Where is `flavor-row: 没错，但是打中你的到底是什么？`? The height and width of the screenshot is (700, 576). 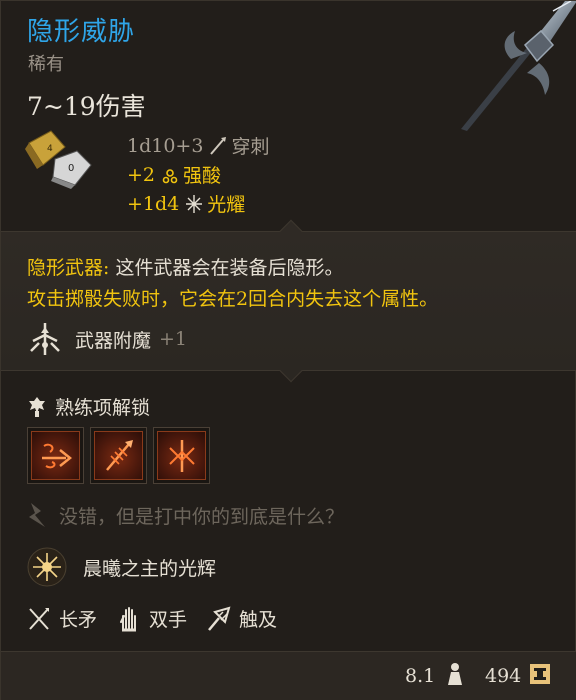 flavor-row: 没错，但是打中你的到底是什么？ is located at coordinates (185, 515).